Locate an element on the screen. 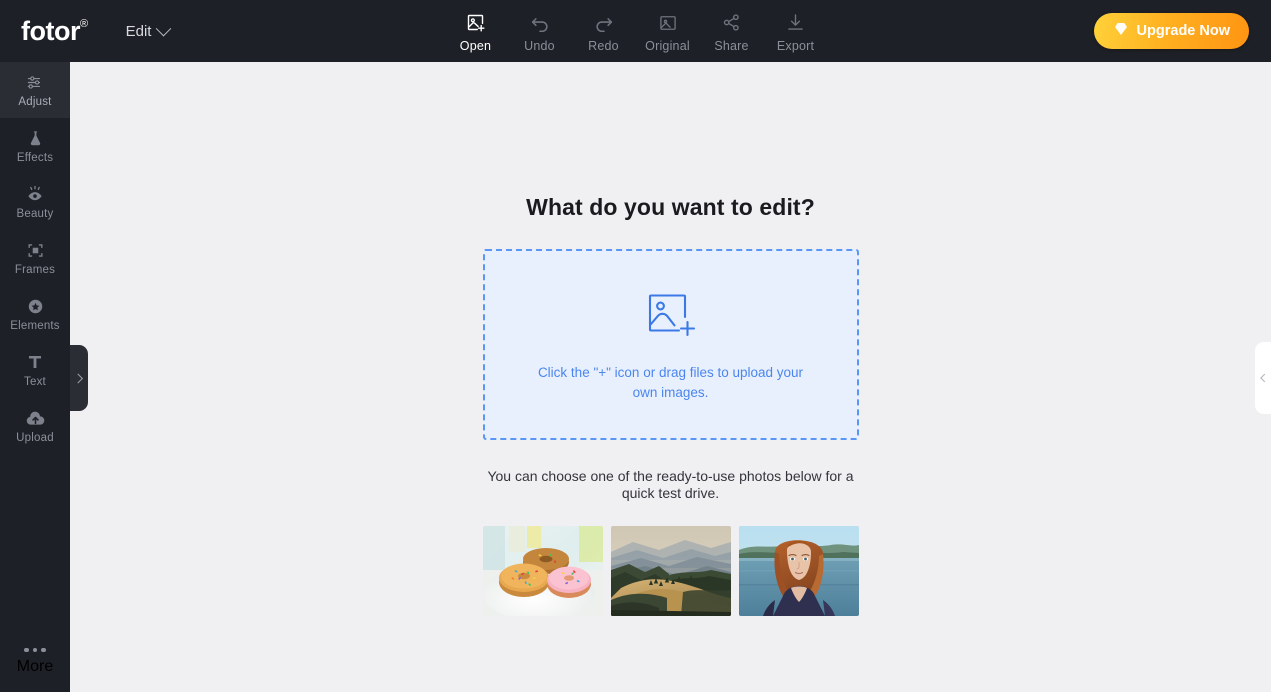 The width and height of the screenshot is (1271, 692). header-tool-group: Open Undo Redo Original Share Export is located at coordinates (636, 31).